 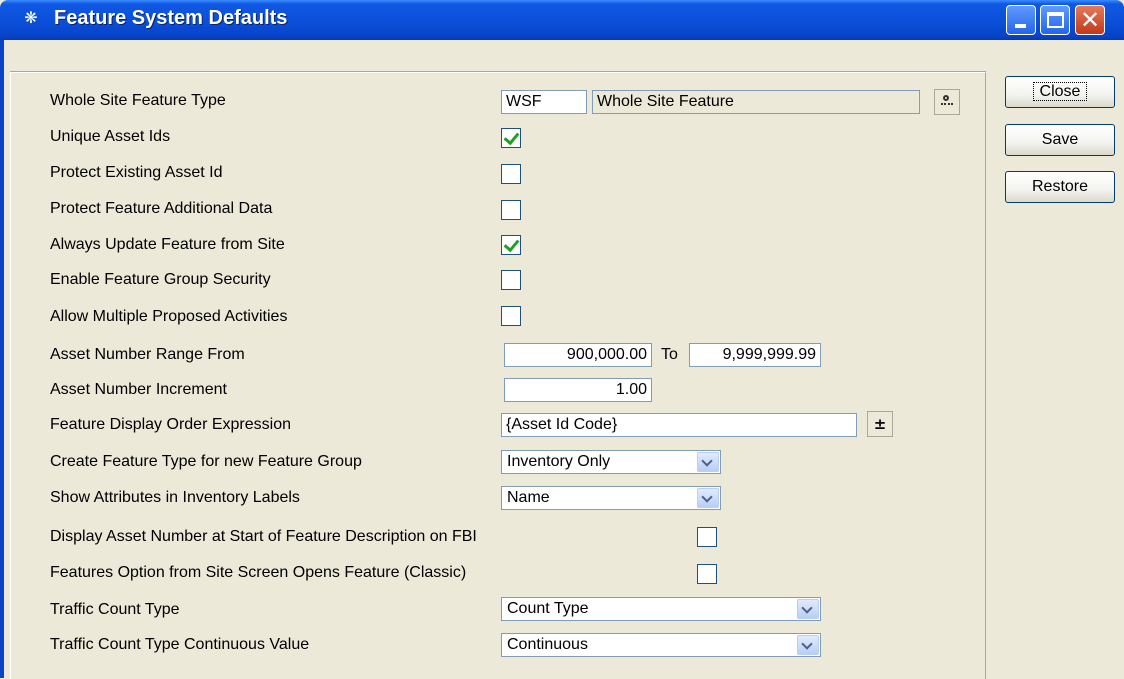 I want to click on lookup-button, so click(x=947, y=102).